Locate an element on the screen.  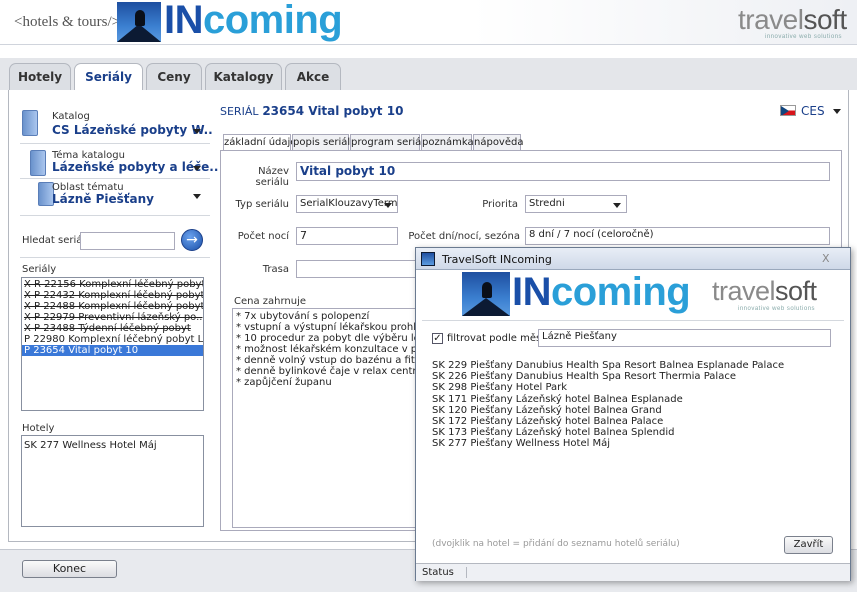
list-item: X P 23488 Týdenní léčebný pobyt is located at coordinates (112, 328).